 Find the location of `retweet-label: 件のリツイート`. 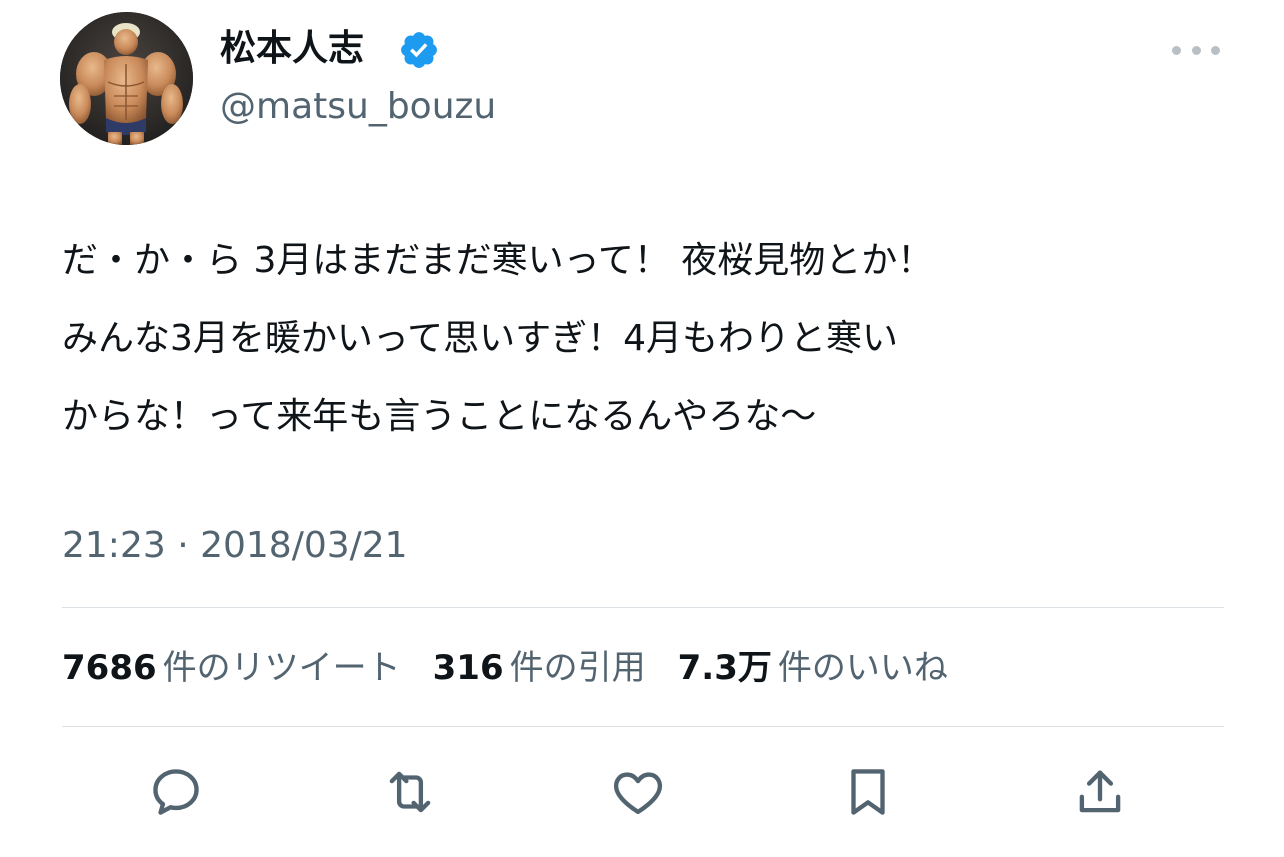

retweet-label: 件のリツイート is located at coordinates (281, 668).